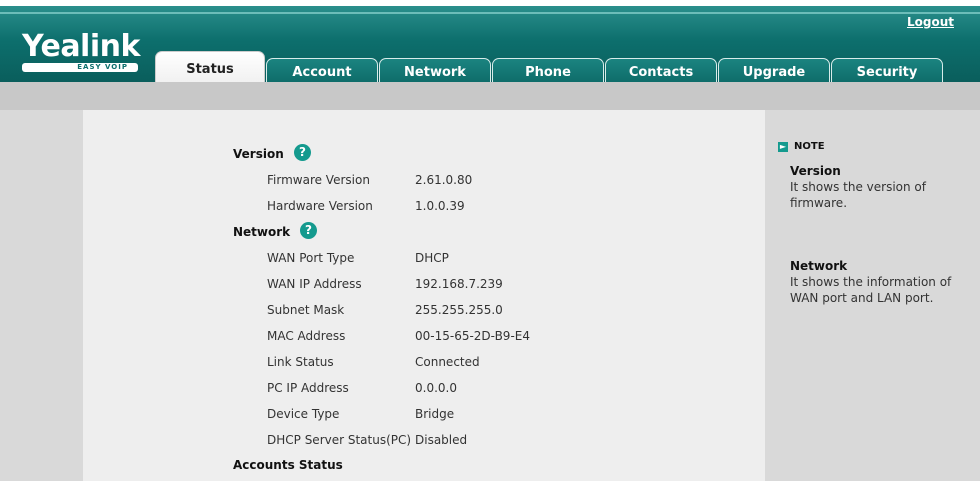  I want to click on hardware-version-value: 1.0.0.39, so click(440, 206).